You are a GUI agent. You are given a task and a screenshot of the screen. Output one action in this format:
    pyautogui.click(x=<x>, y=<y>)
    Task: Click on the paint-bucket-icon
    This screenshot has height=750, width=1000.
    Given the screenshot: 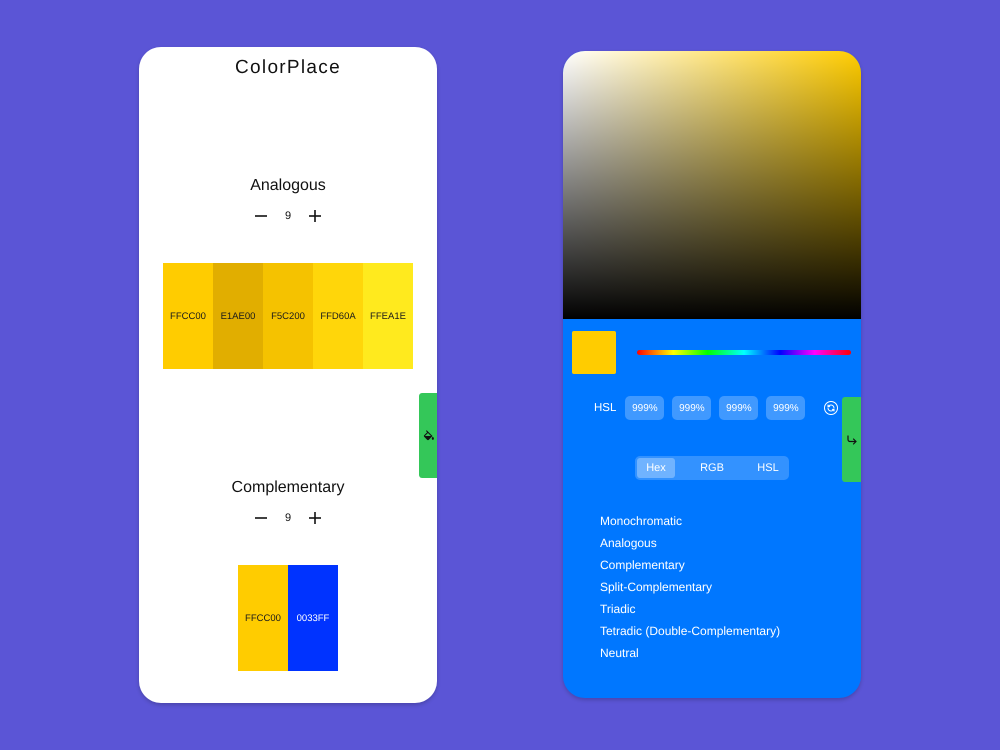 What is the action you would take?
    pyautogui.click(x=428, y=435)
    